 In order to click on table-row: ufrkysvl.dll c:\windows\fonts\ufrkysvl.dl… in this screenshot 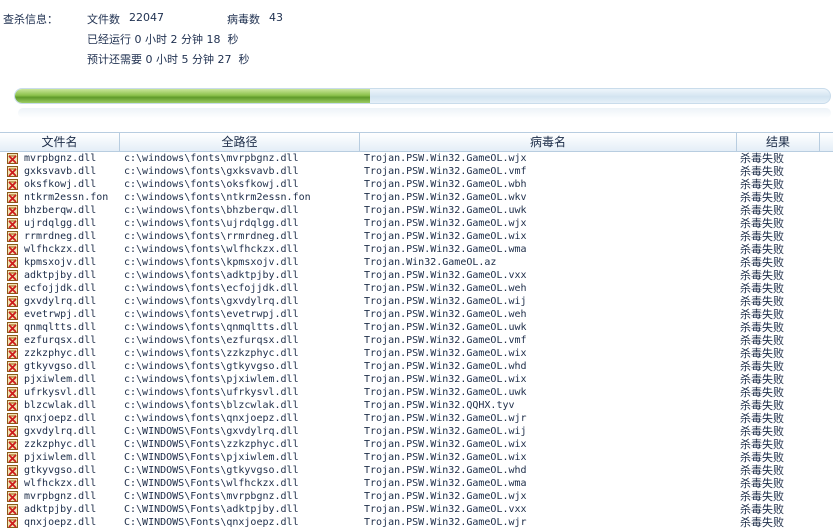, I will do `click(416, 392)`.